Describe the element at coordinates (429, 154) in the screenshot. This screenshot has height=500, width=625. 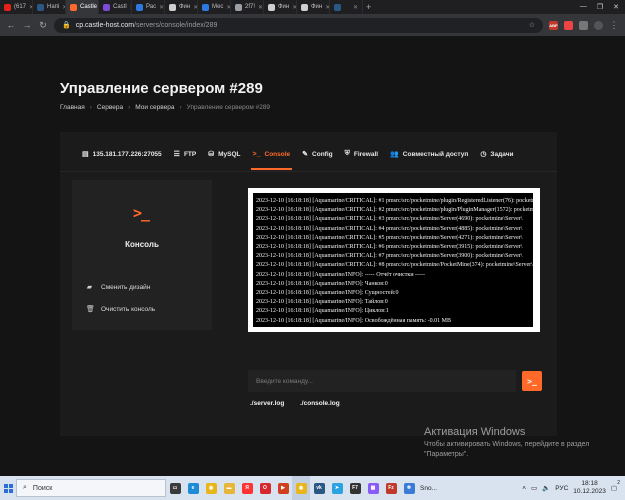
I see `tab-совместный-доступ: 👥 Совместный доступ` at that location.